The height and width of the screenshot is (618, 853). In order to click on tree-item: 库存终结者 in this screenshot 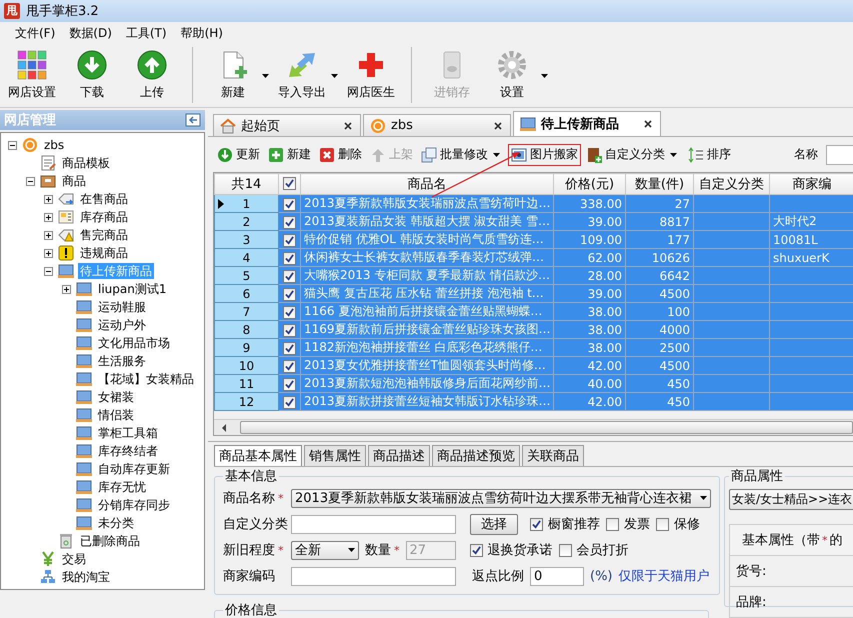, I will do `click(128, 451)`.